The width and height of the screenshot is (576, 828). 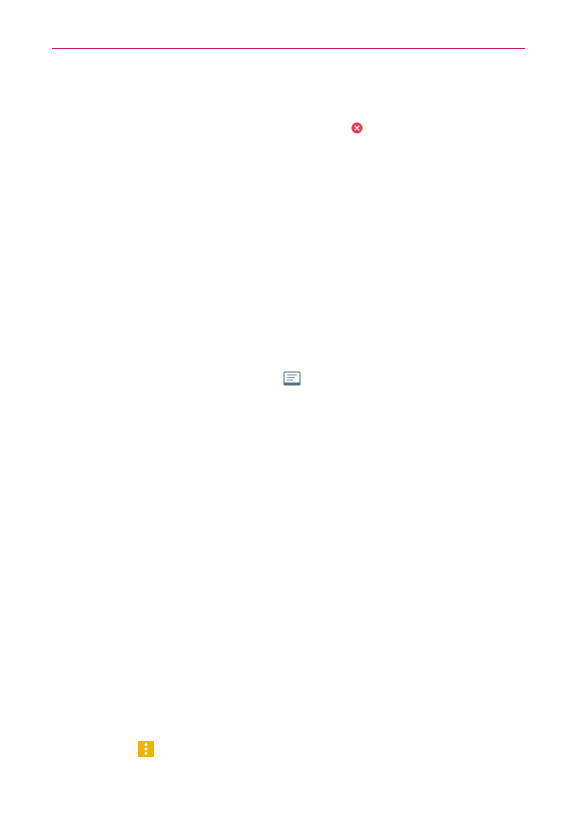 I want to click on message-icon, so click(x=292, y=379).